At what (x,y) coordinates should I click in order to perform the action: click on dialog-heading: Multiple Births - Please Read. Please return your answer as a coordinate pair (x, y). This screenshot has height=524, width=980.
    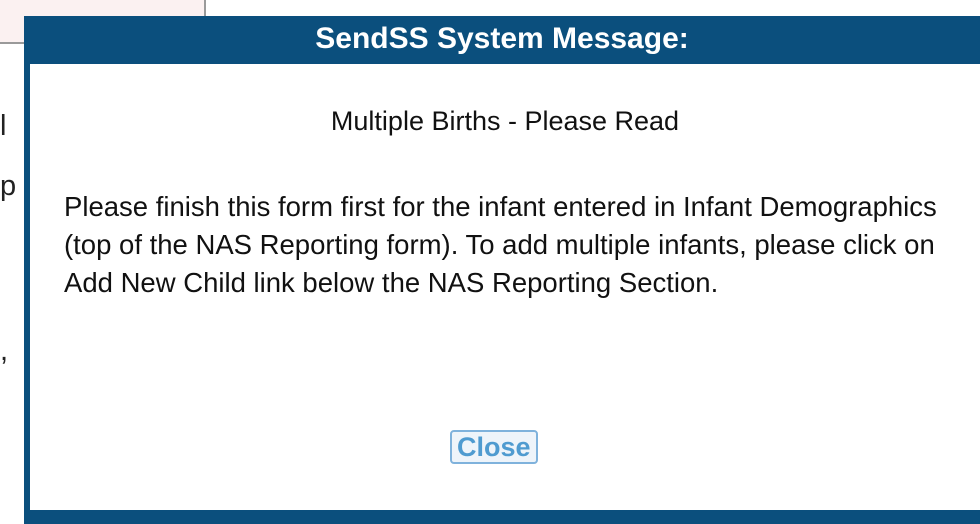
    Looking at the image, I should click on (505, 121).